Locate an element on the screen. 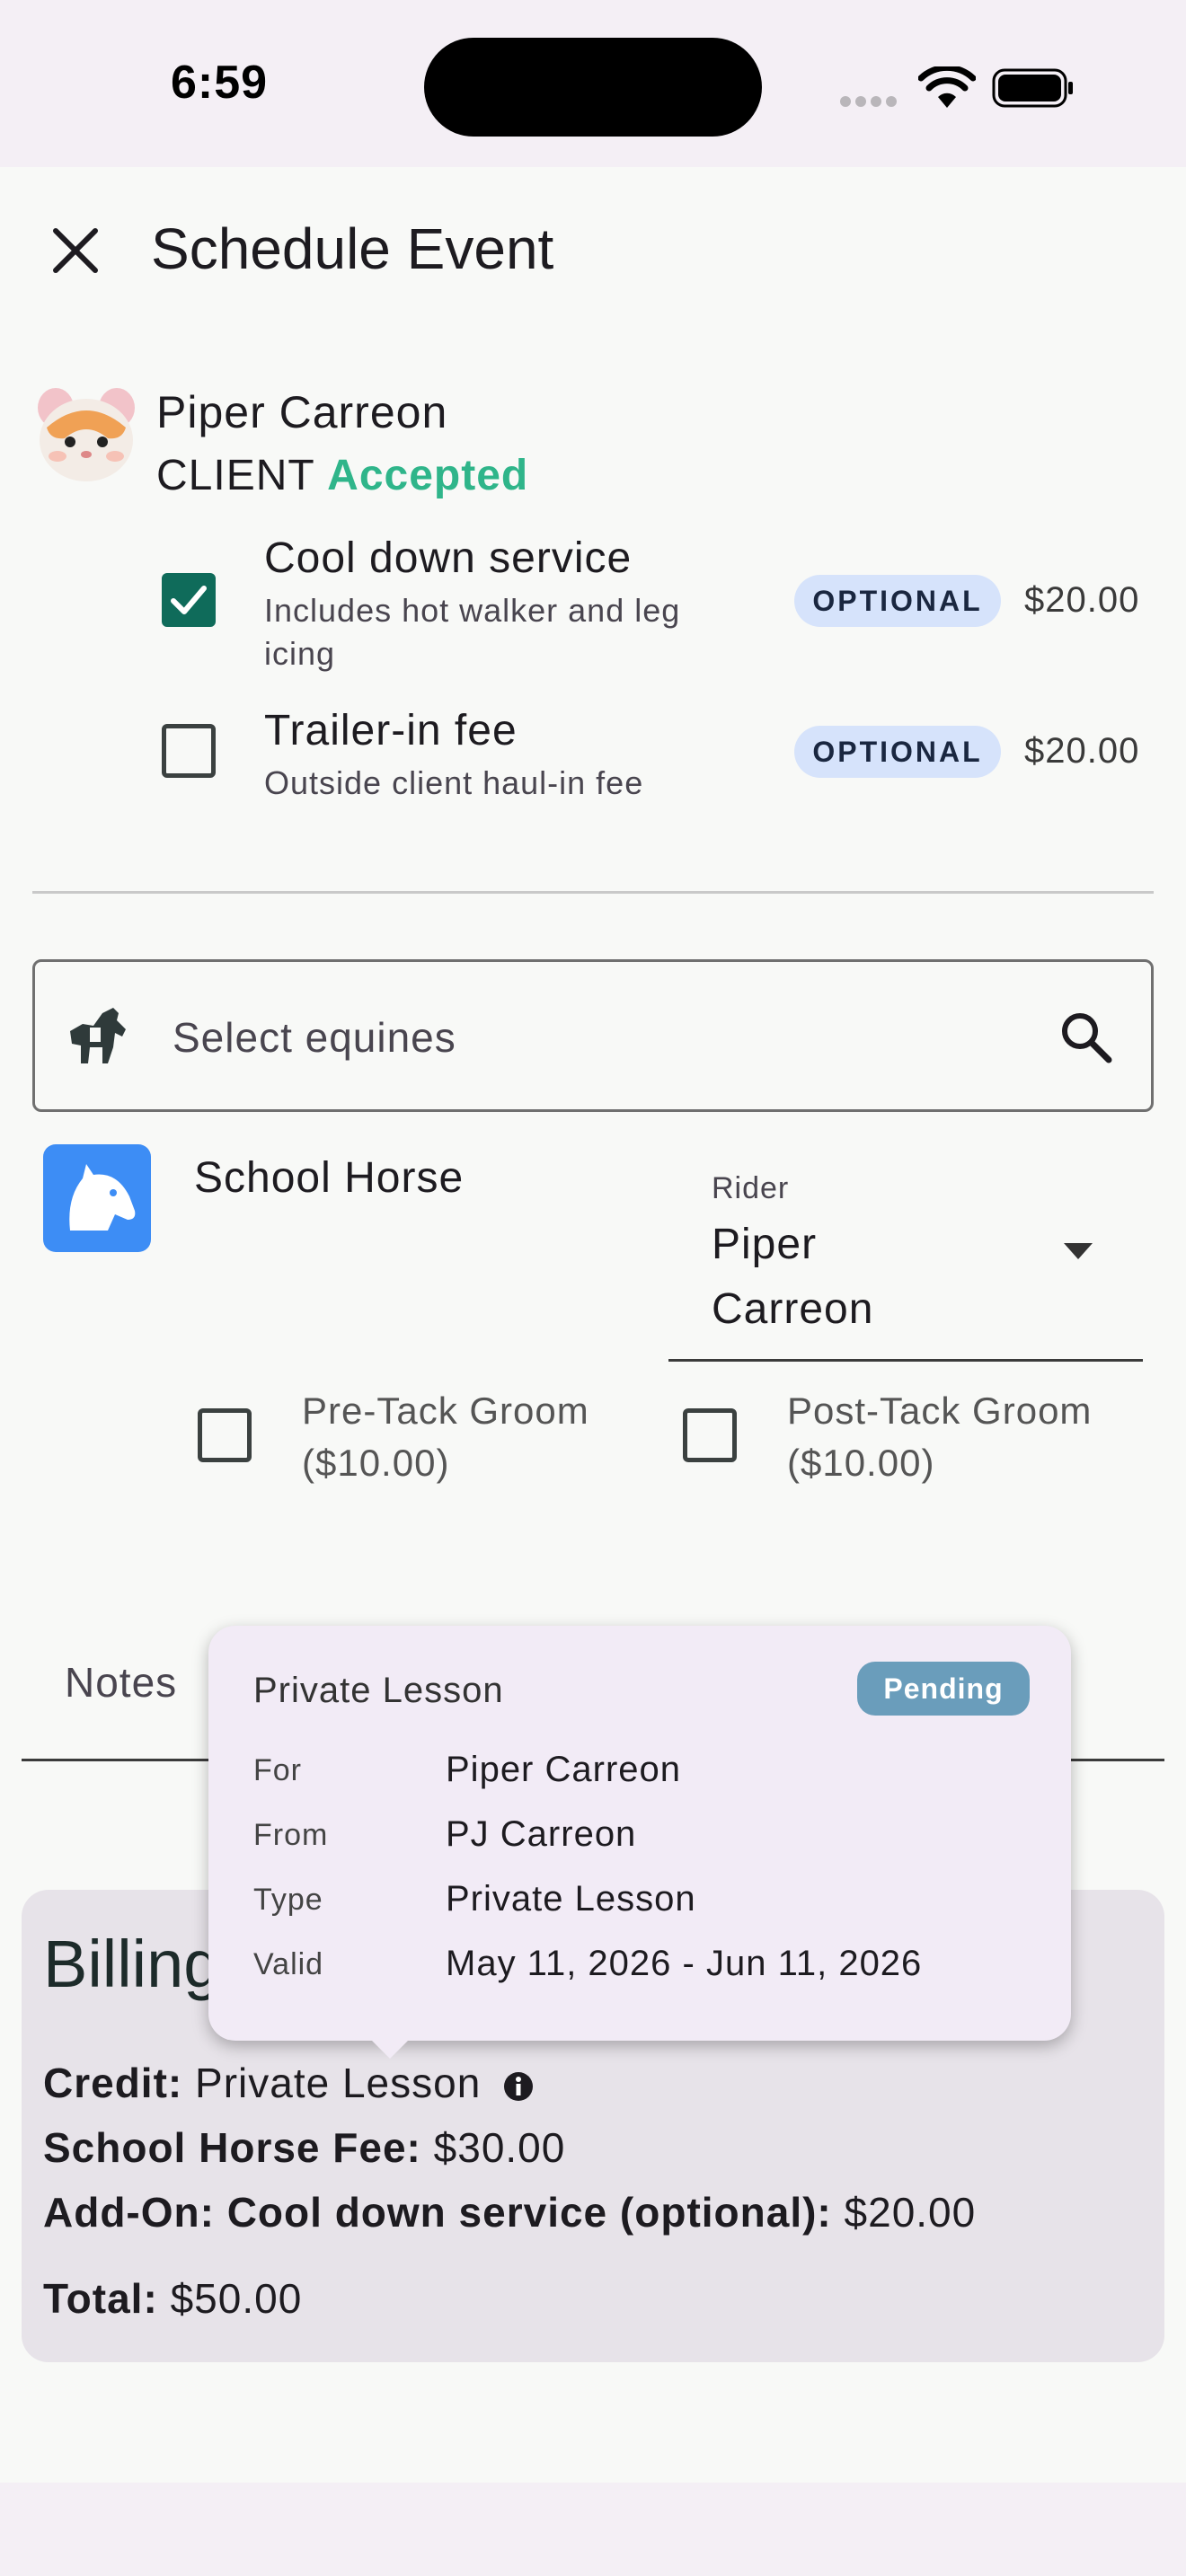 Image resolution: width=1186 pixels, height=2576 pixels. dropdown-caret-icon is located at coordinates (1078, 1251).